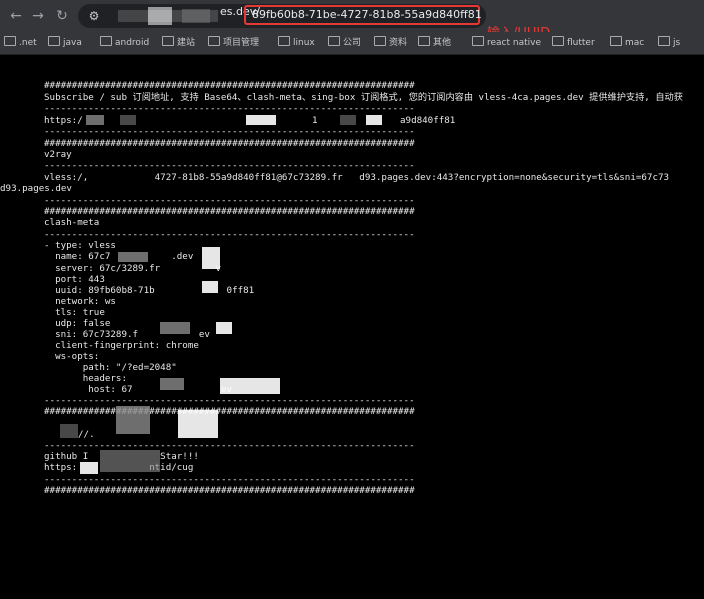 The width and height of the screenshot is (704, 599). Describe the element at coordinates (573, 43) in the screenshot. I see `bookmark-folder: flutter` at that location.